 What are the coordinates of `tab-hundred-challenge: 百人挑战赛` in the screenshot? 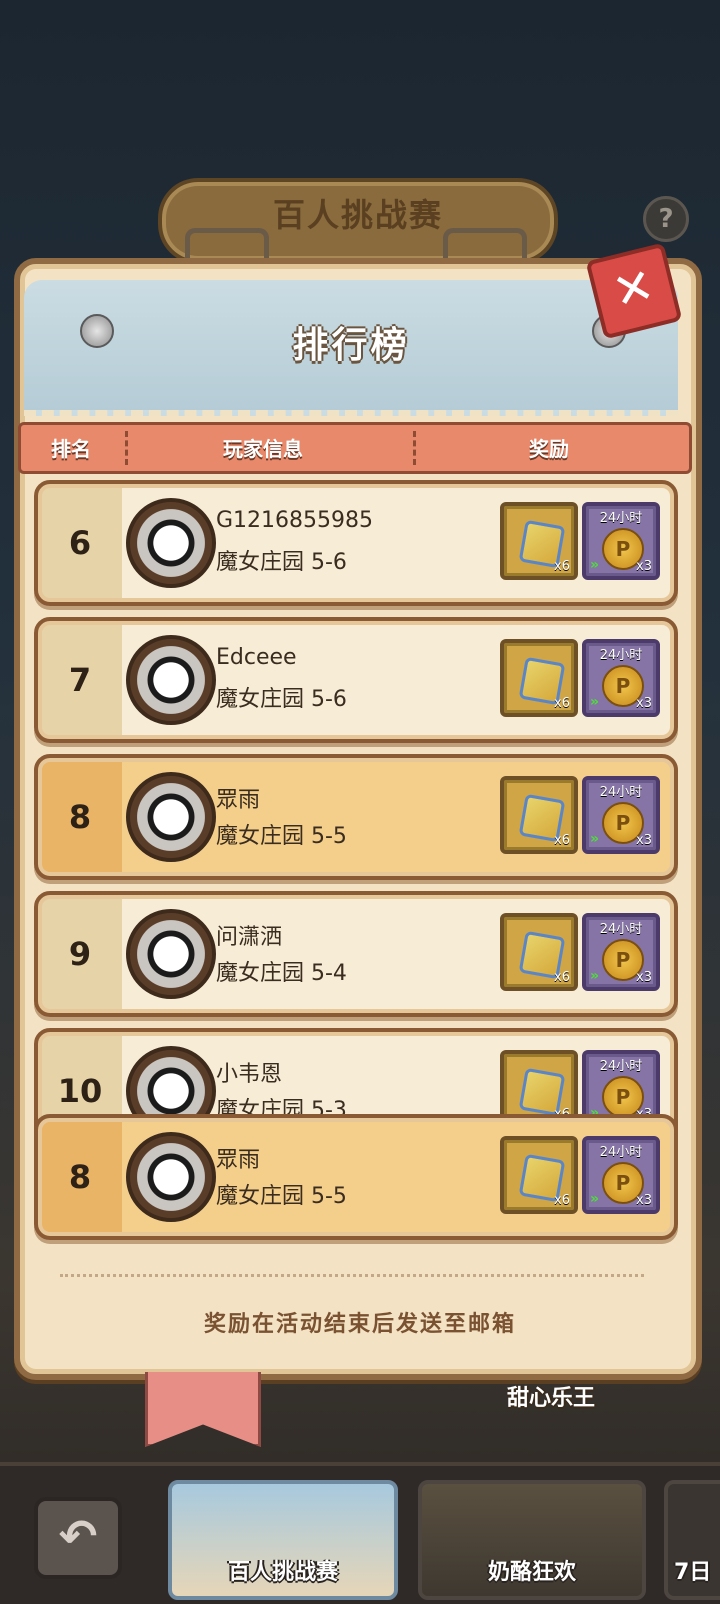 It's located at (283, 1540).